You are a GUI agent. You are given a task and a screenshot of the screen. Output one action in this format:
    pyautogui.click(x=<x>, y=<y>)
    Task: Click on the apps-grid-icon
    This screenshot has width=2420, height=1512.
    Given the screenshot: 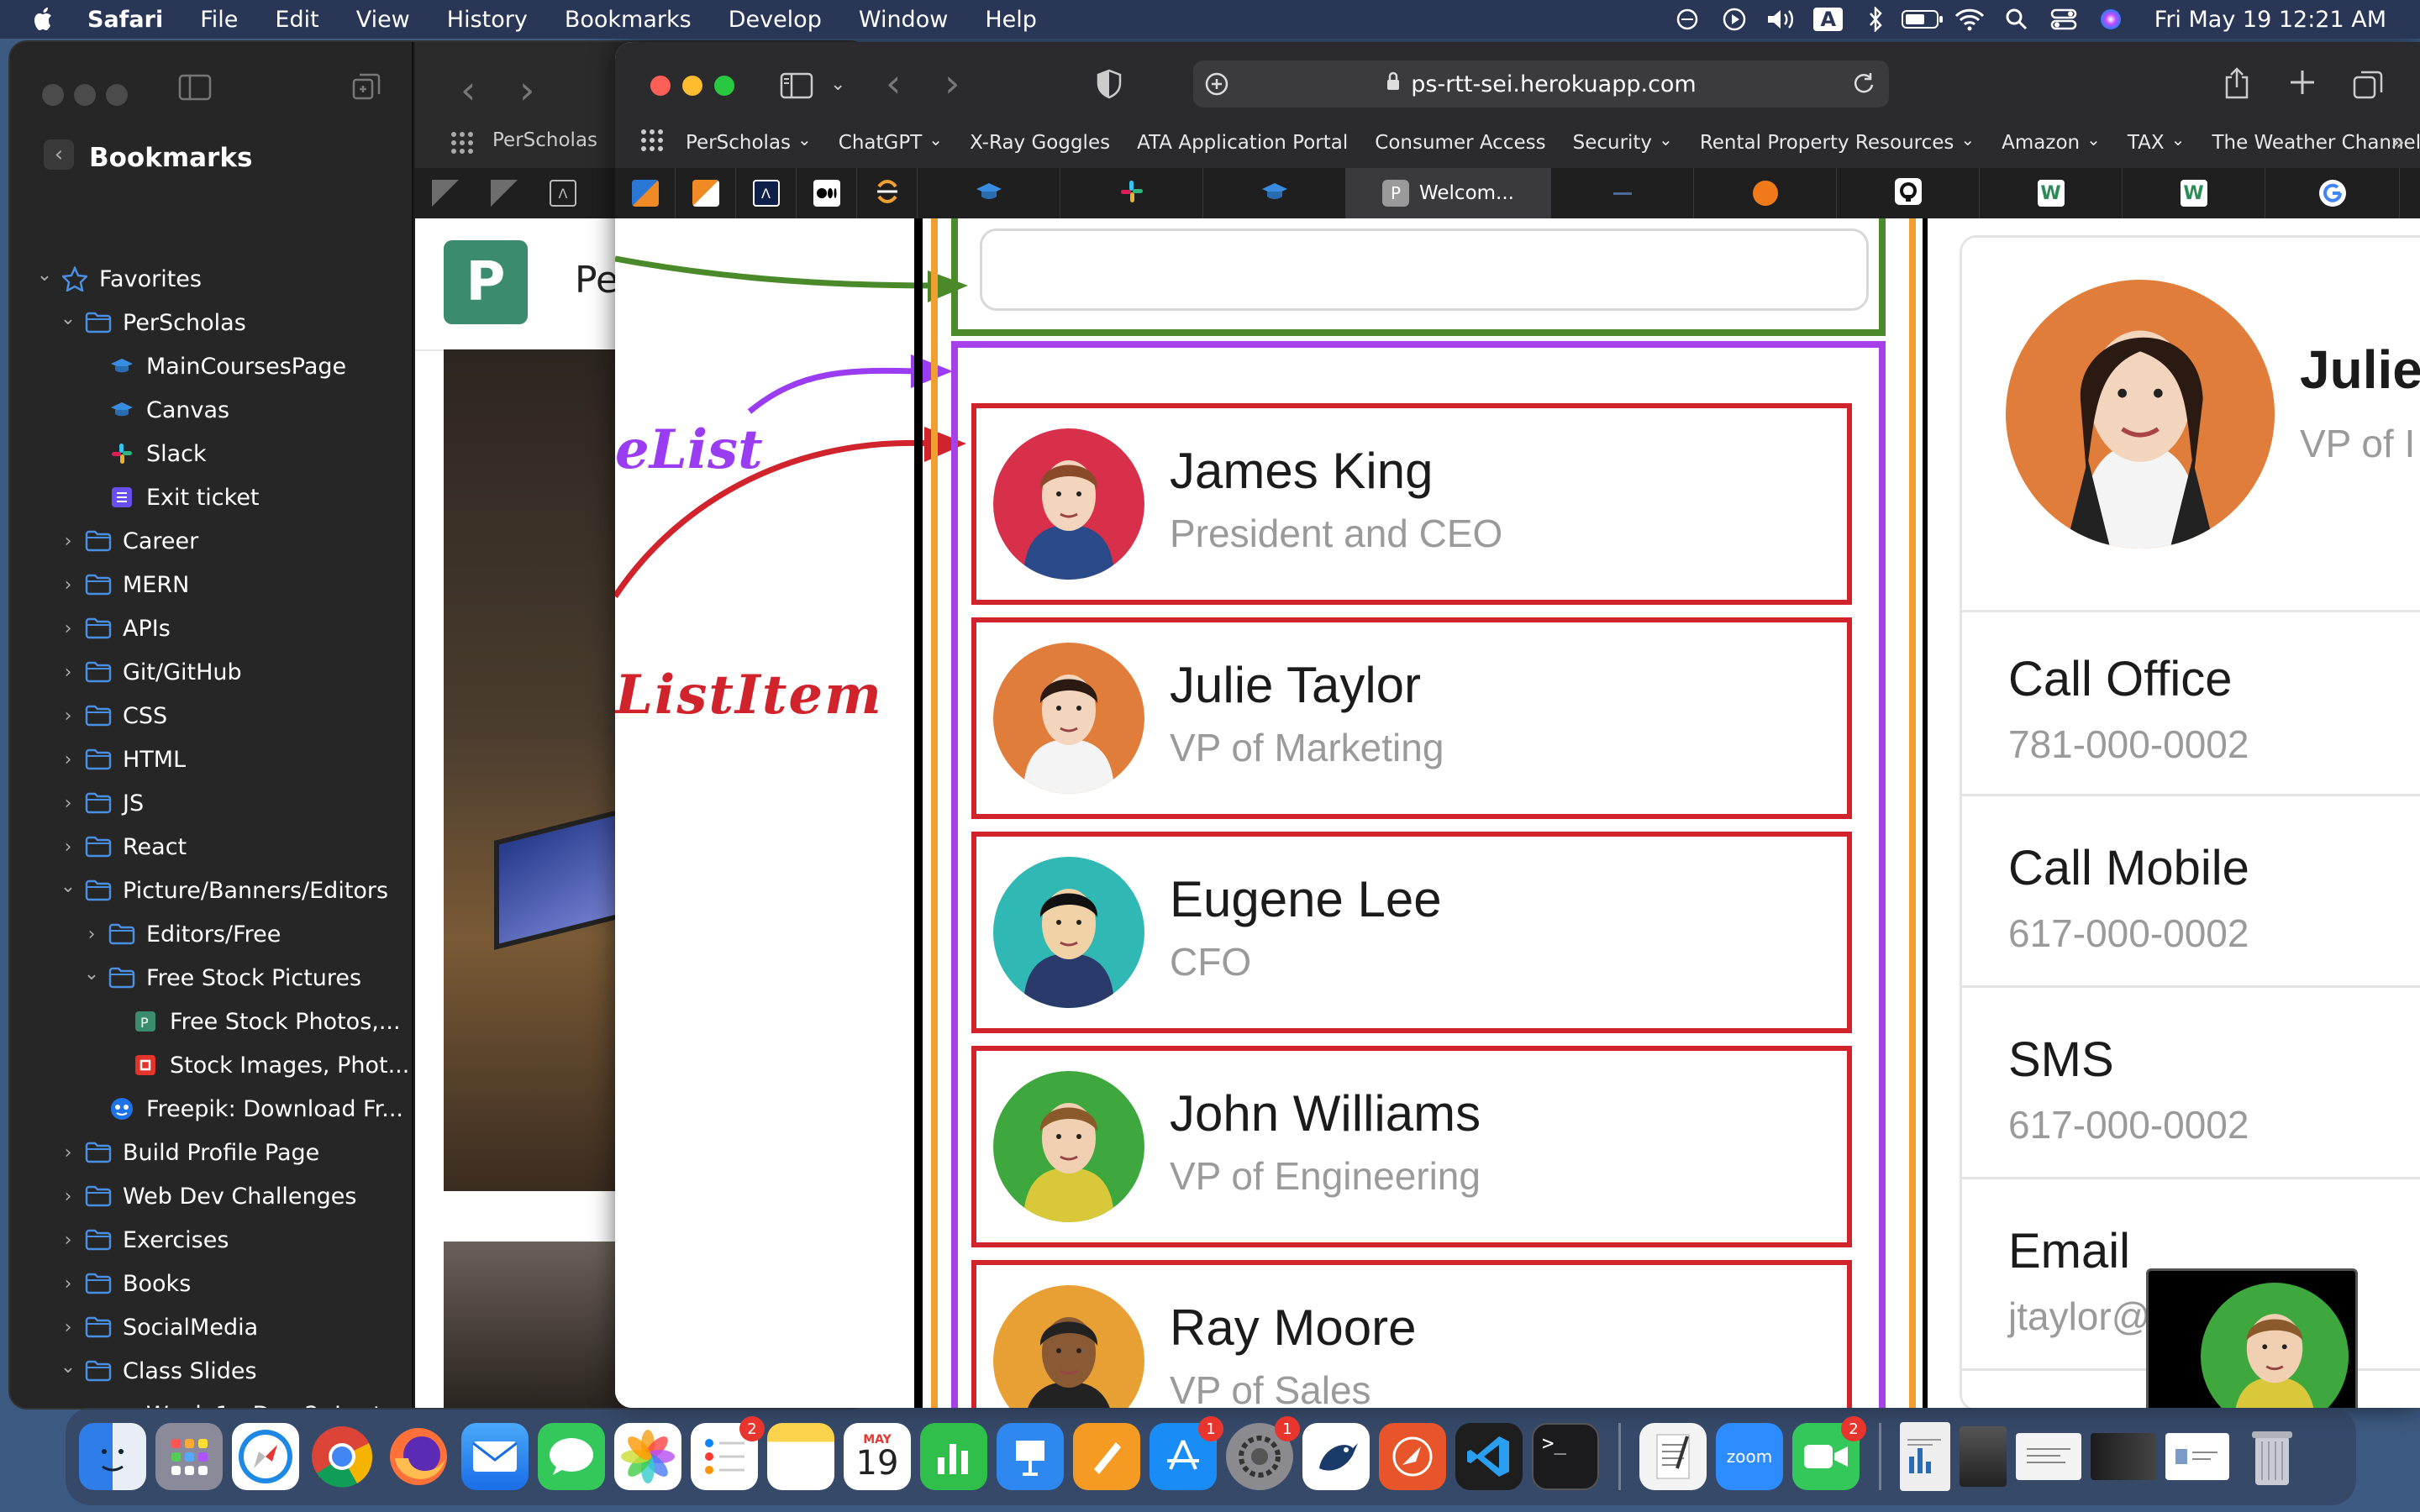 What is the action you would take?
    pyautogui.click(x=652, y=143)
    